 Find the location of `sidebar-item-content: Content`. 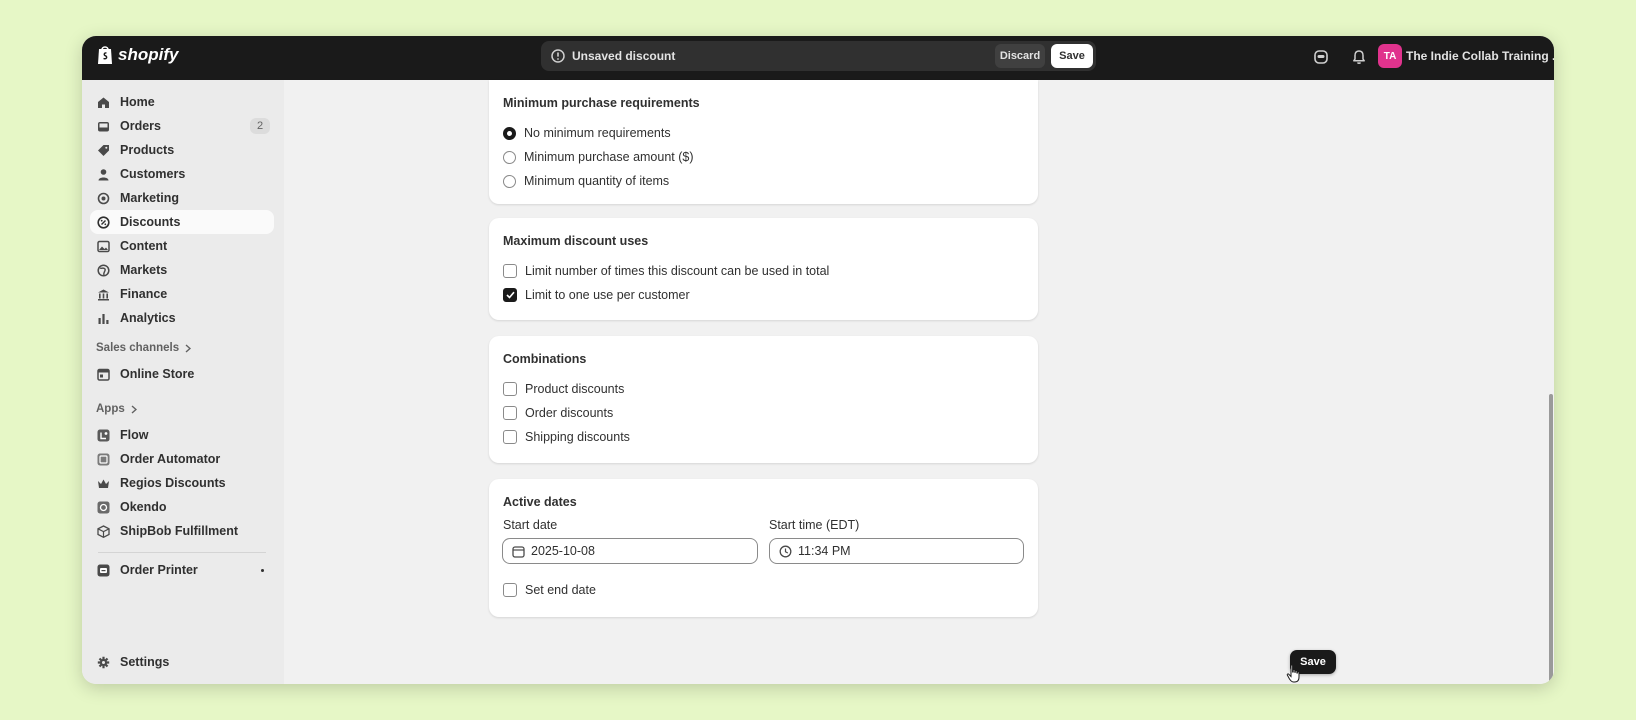

sidebar-item-content: Content is located at coordinates (182, 246).